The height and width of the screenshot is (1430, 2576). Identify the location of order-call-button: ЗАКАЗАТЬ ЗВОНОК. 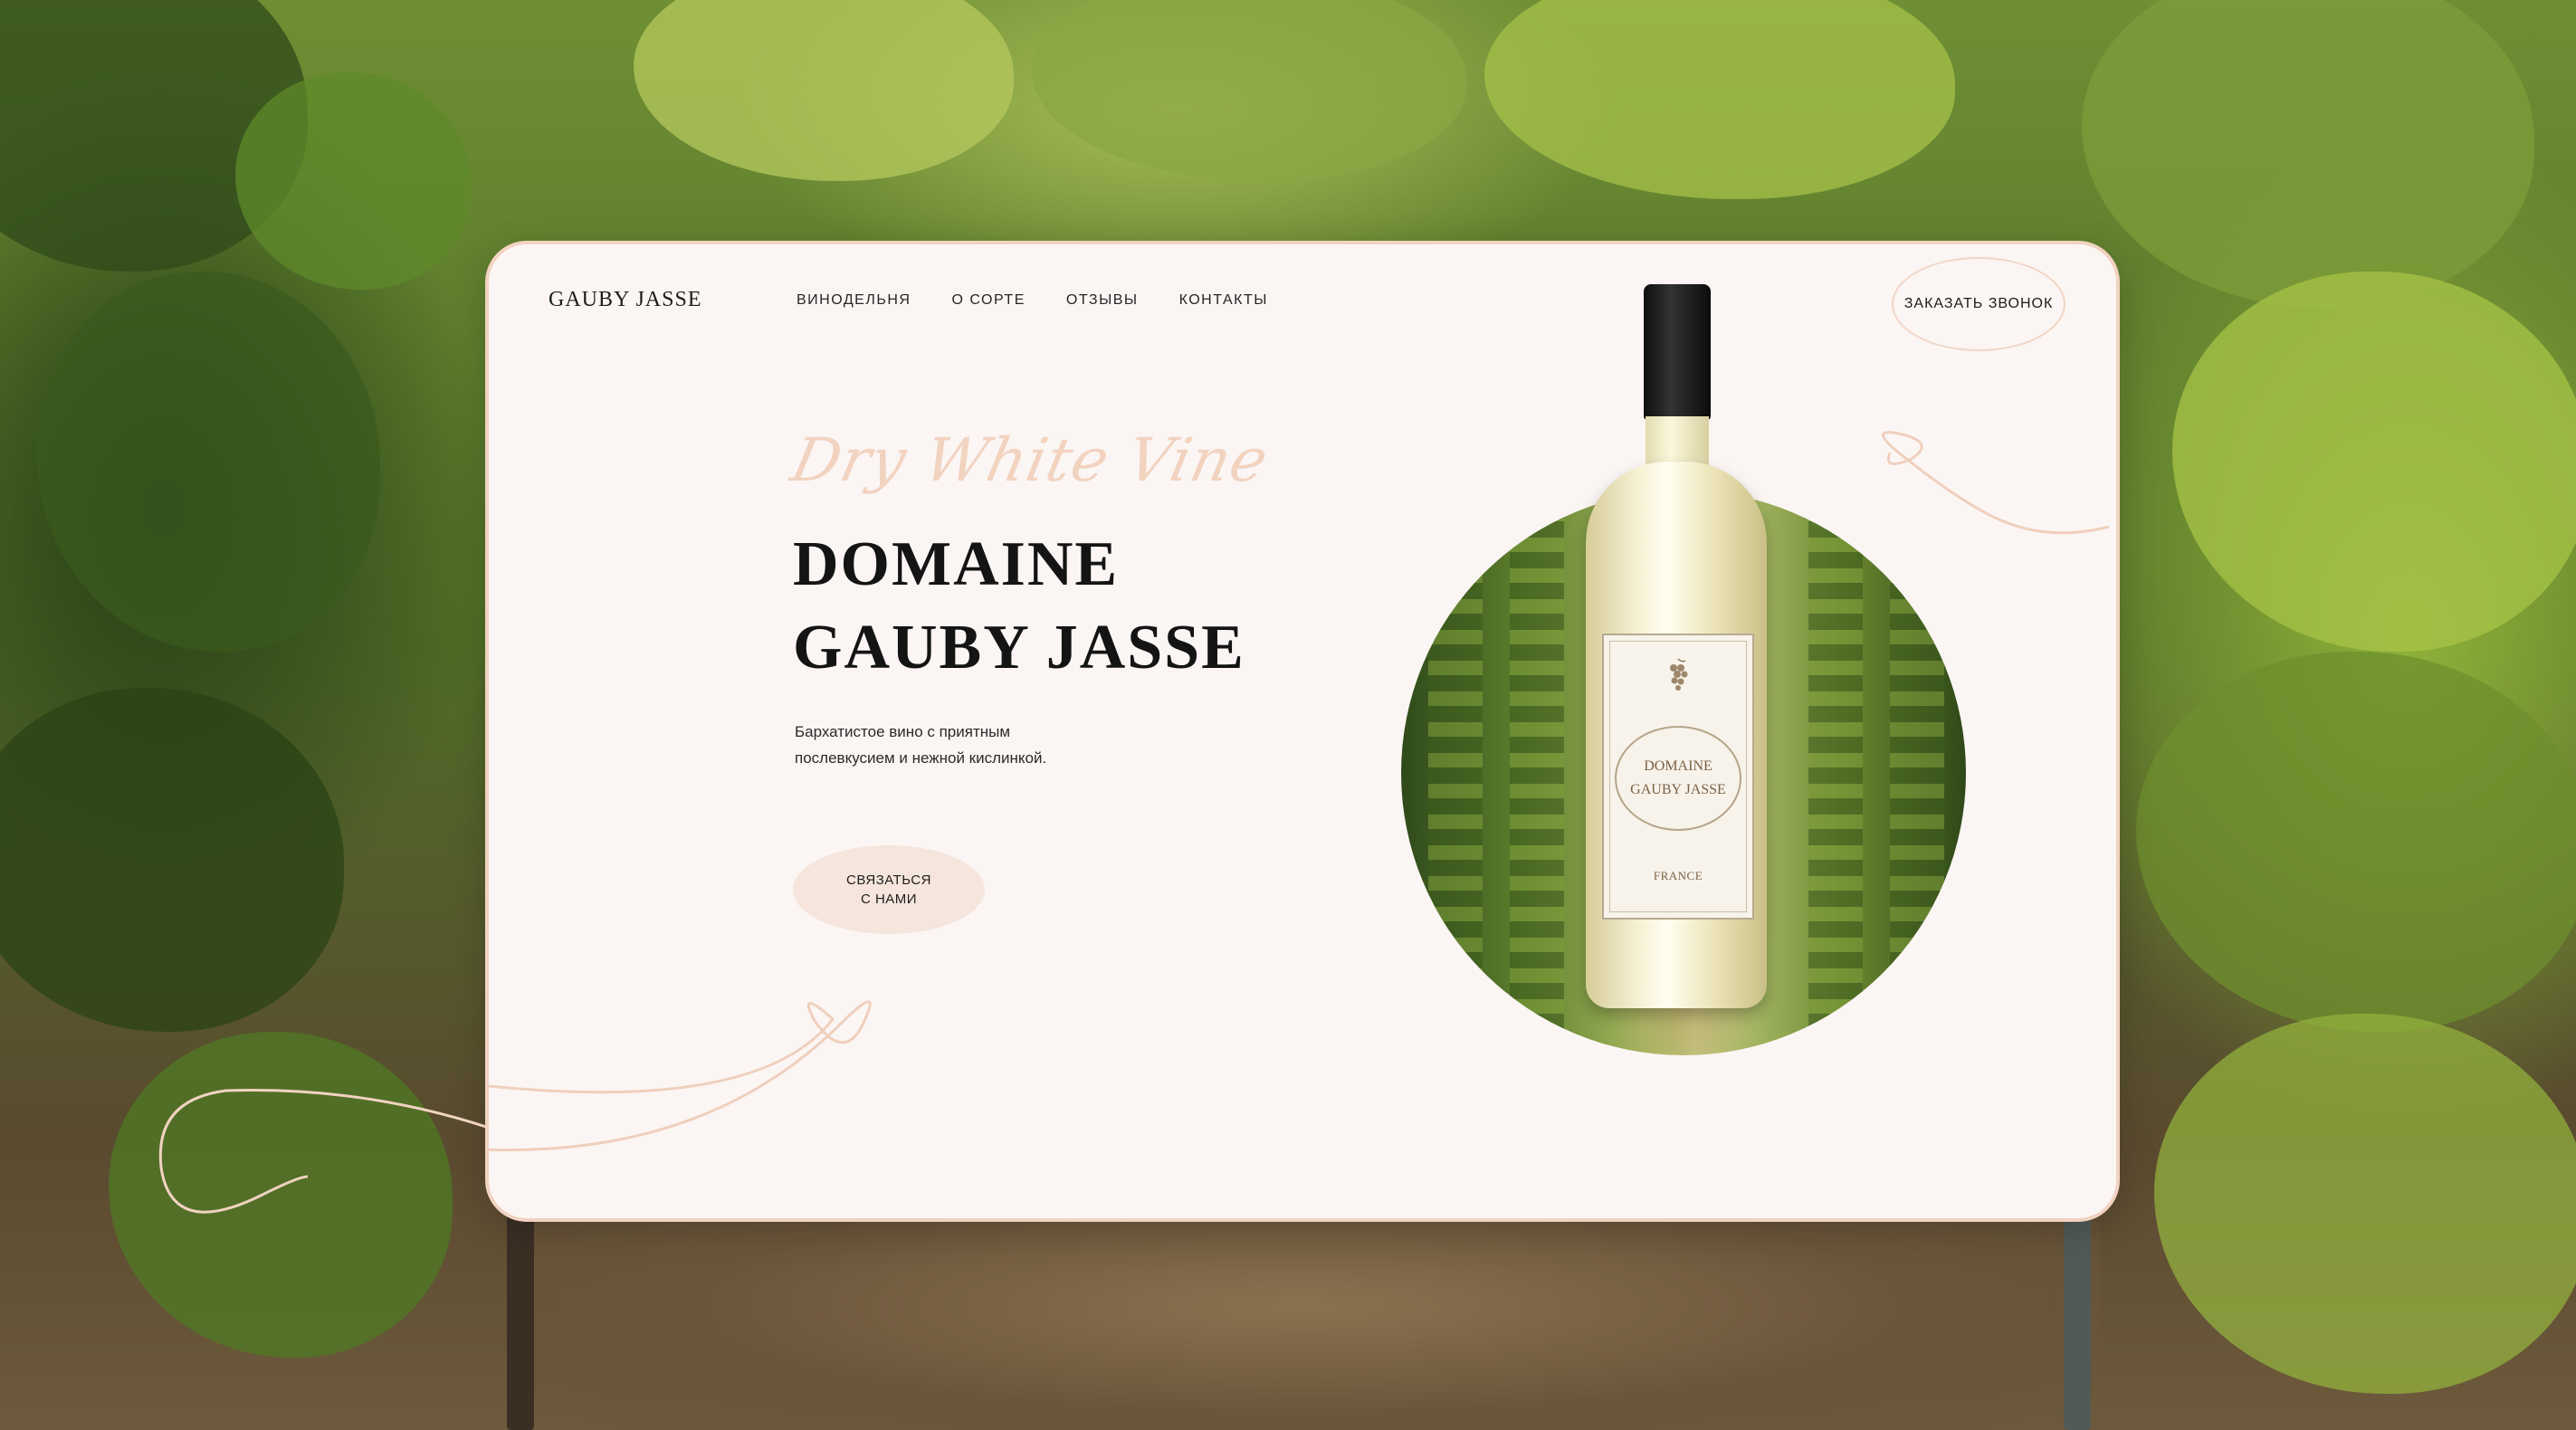
(1979, 304).